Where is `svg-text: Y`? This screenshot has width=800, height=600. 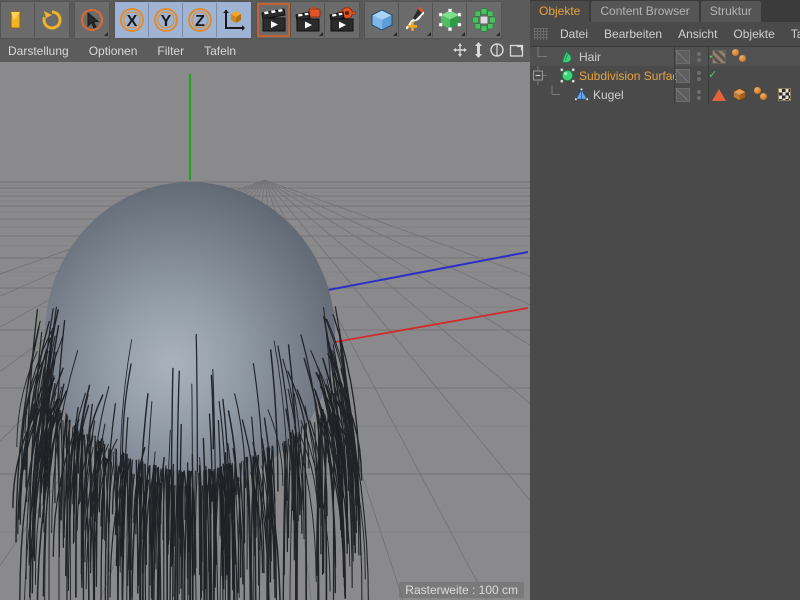
svg-text: Y is located at coordinates (165, 21).